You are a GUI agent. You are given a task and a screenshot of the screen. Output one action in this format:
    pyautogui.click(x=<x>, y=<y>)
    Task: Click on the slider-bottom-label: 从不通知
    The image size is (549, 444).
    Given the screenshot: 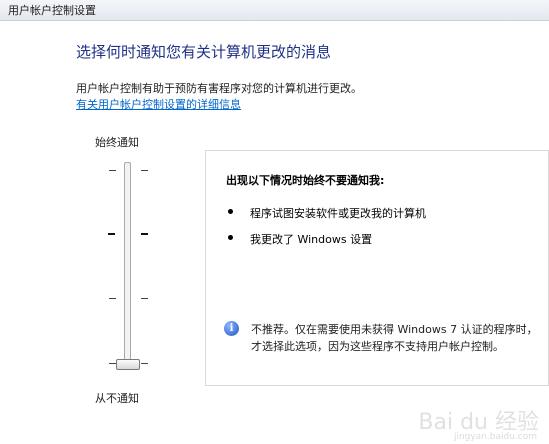 What is the action you would take?
    pyautogui.click(x=117, y=398)
    